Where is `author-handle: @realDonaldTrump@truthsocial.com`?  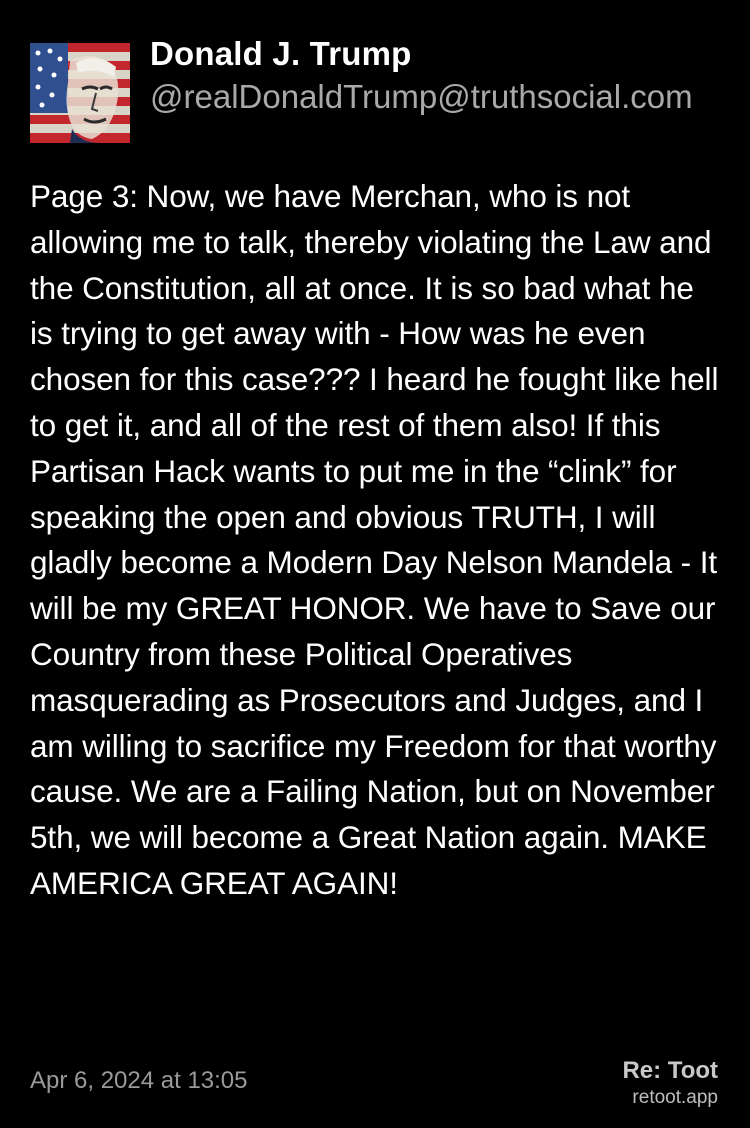
author-handle: @realDonaldTrump@truthsocial.com is located at coordinates (437, 97).